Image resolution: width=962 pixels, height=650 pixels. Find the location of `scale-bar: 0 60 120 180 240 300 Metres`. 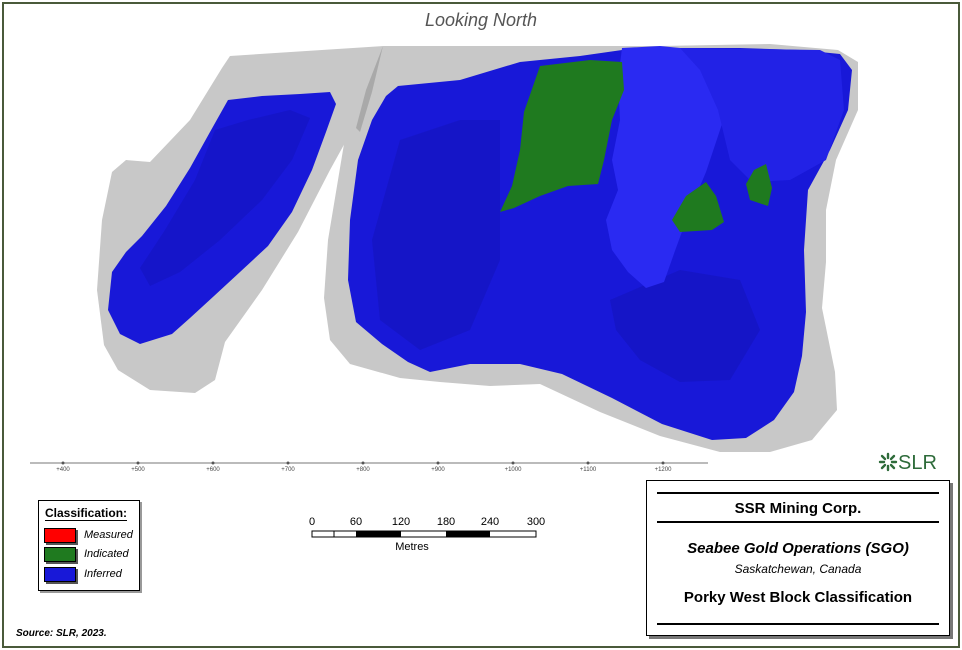

scale-bar: 0 60 120 180 240 300 Metres is located at coordinates (425, 536).